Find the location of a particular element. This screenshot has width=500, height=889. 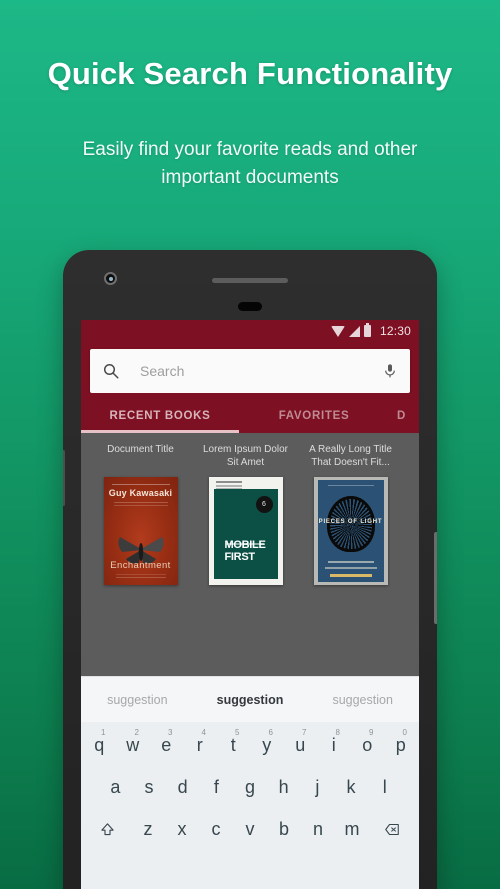

key-num: 2 is located at coordinates (136, 732).